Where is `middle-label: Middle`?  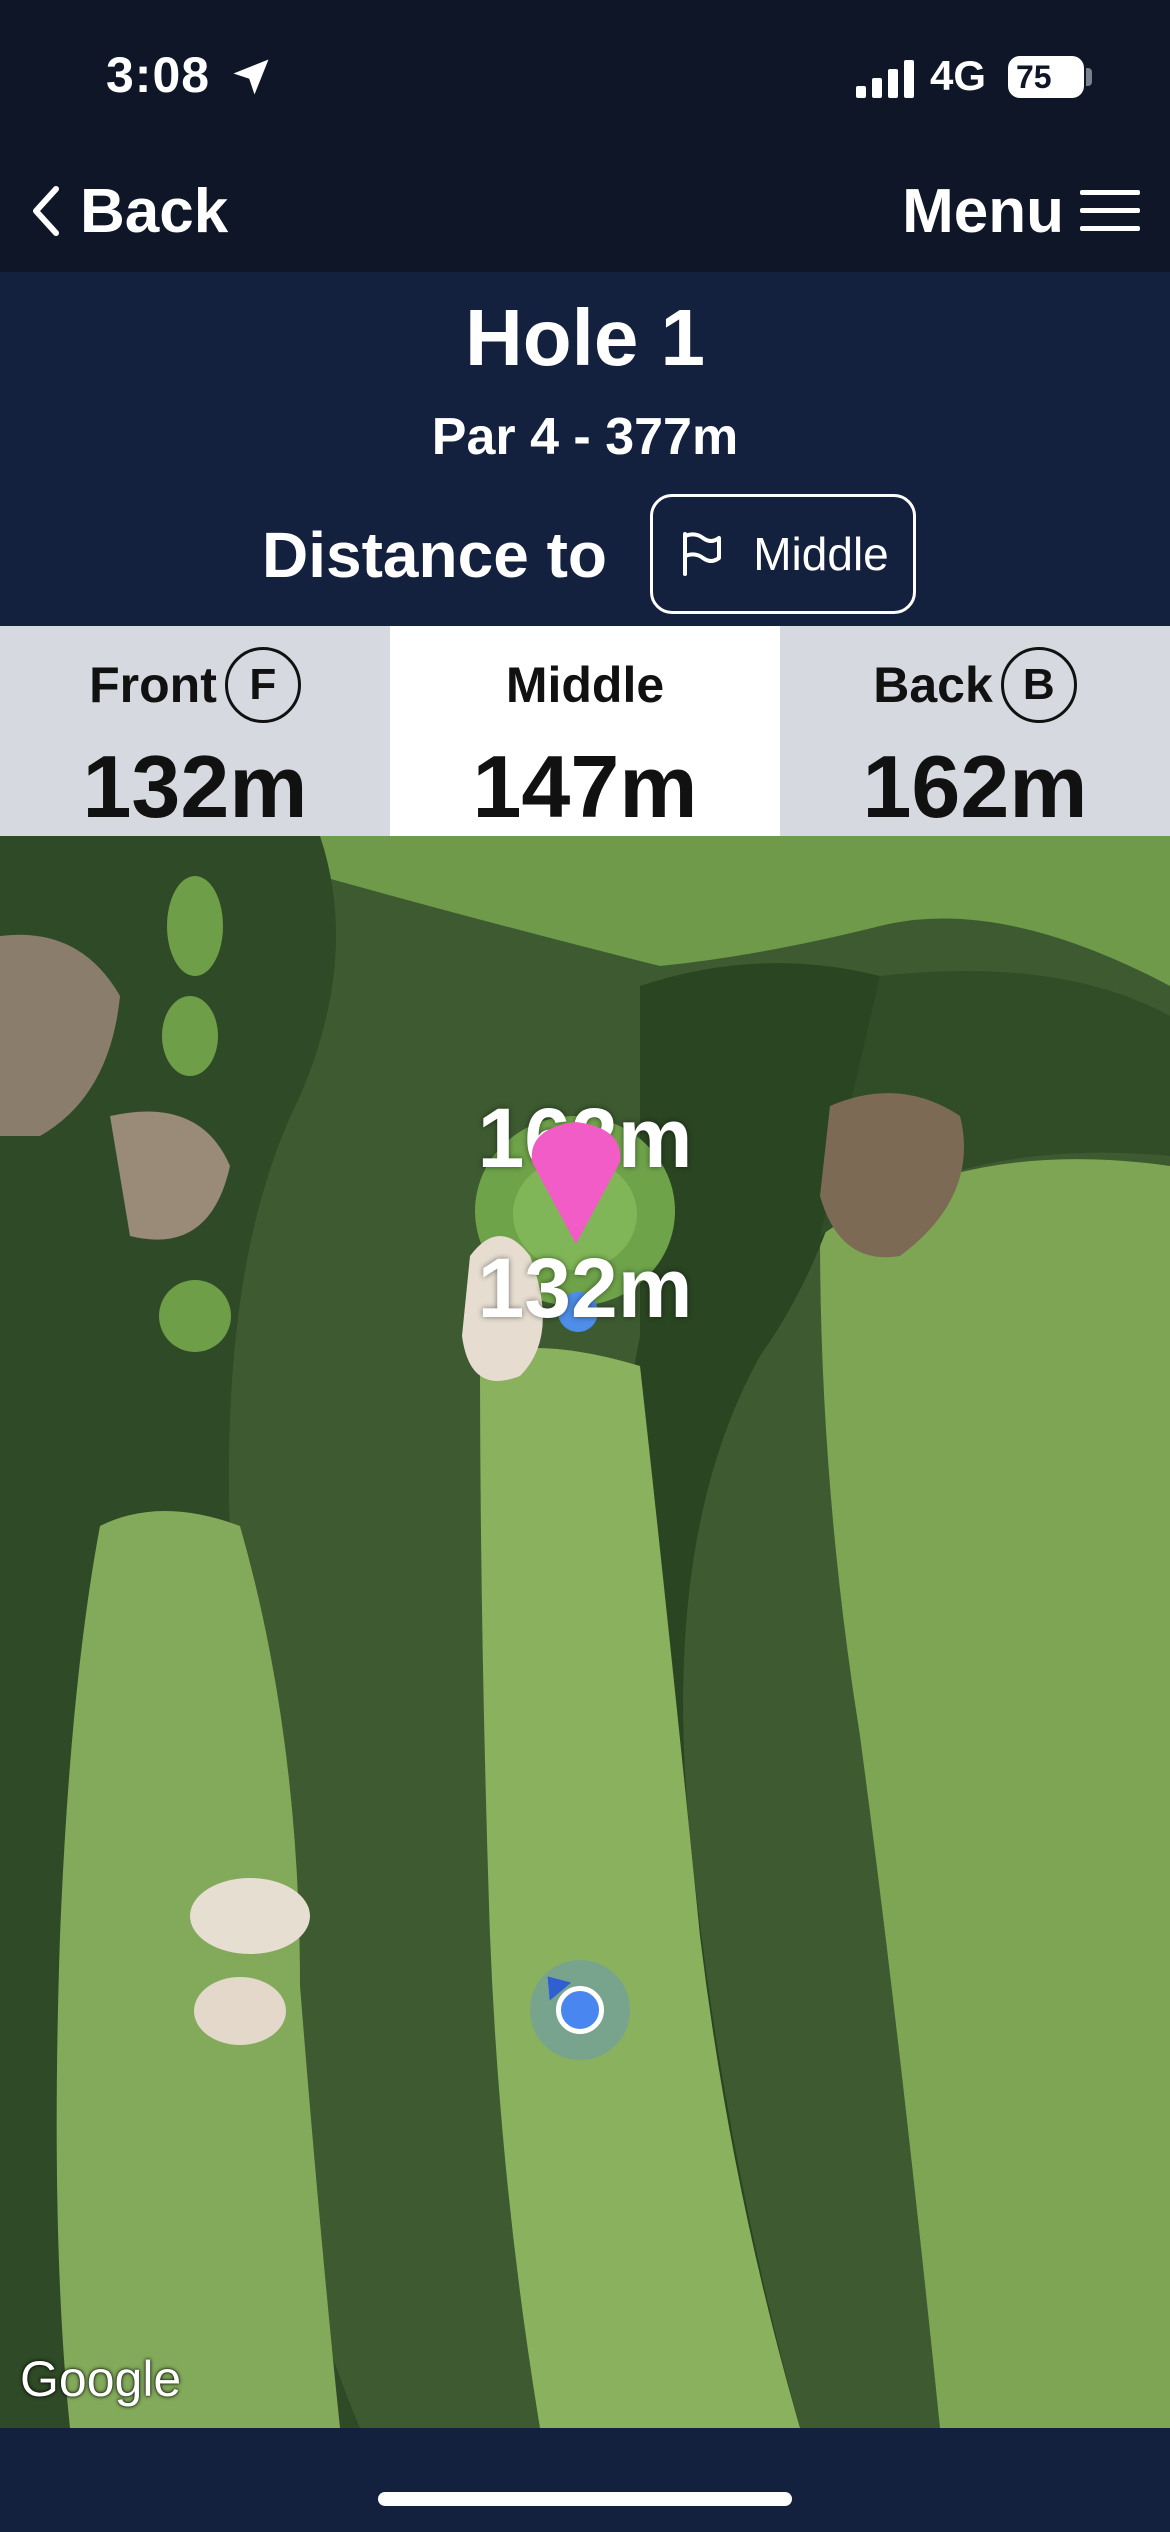
middle-label: Middle is located at coordinates (585, 685).